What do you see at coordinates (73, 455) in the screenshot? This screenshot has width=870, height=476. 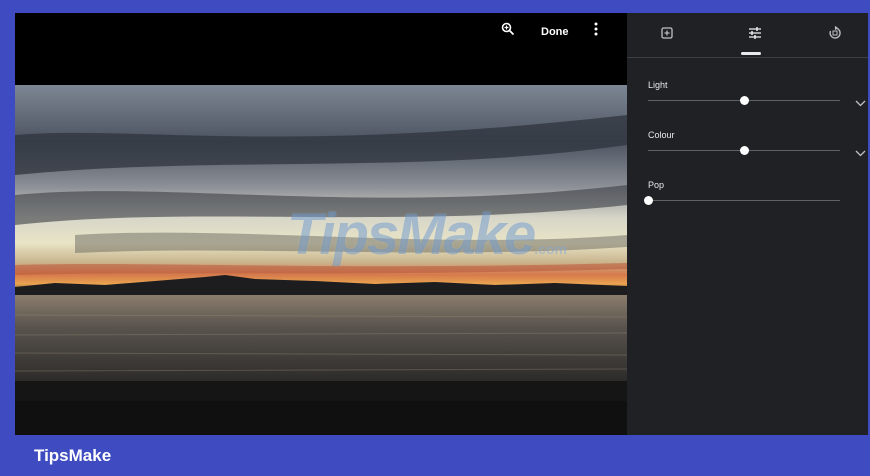 I see `brand-label: TipsMake` at bounding box center [73, 455].